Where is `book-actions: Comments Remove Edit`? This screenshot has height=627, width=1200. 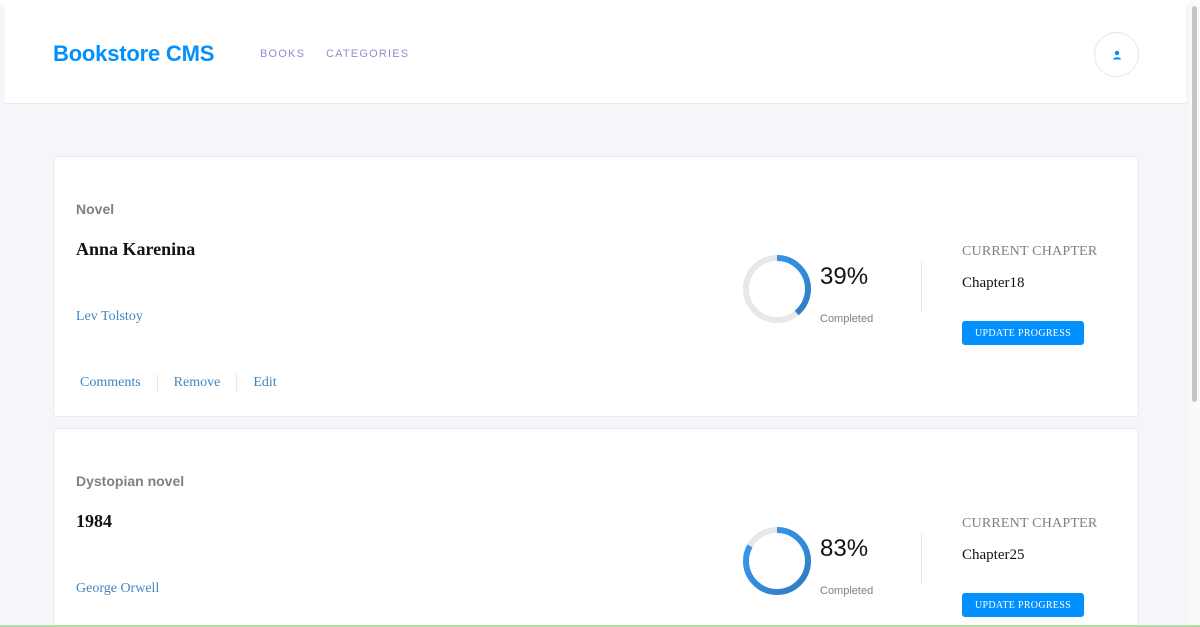 book-actions: Comments Remove Edit is located at coordinates (178, 383).